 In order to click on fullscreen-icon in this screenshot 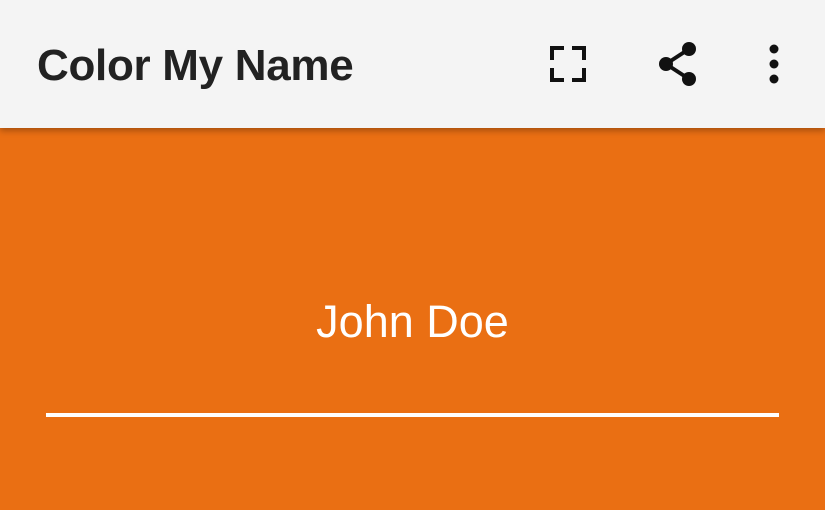, I will do `click(568, 64)`.